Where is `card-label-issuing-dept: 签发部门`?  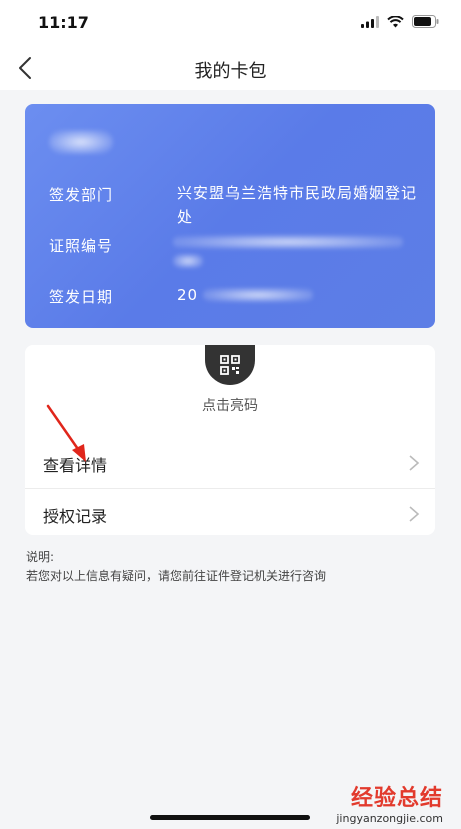 card-label-issuing-dept: 签发部门 is located at coordinates (81, 195).